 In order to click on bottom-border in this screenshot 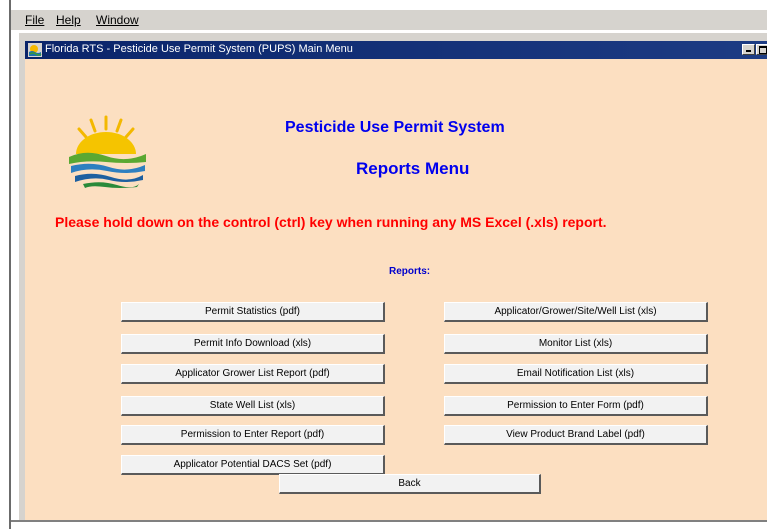, I will do `click(389, 521)`.